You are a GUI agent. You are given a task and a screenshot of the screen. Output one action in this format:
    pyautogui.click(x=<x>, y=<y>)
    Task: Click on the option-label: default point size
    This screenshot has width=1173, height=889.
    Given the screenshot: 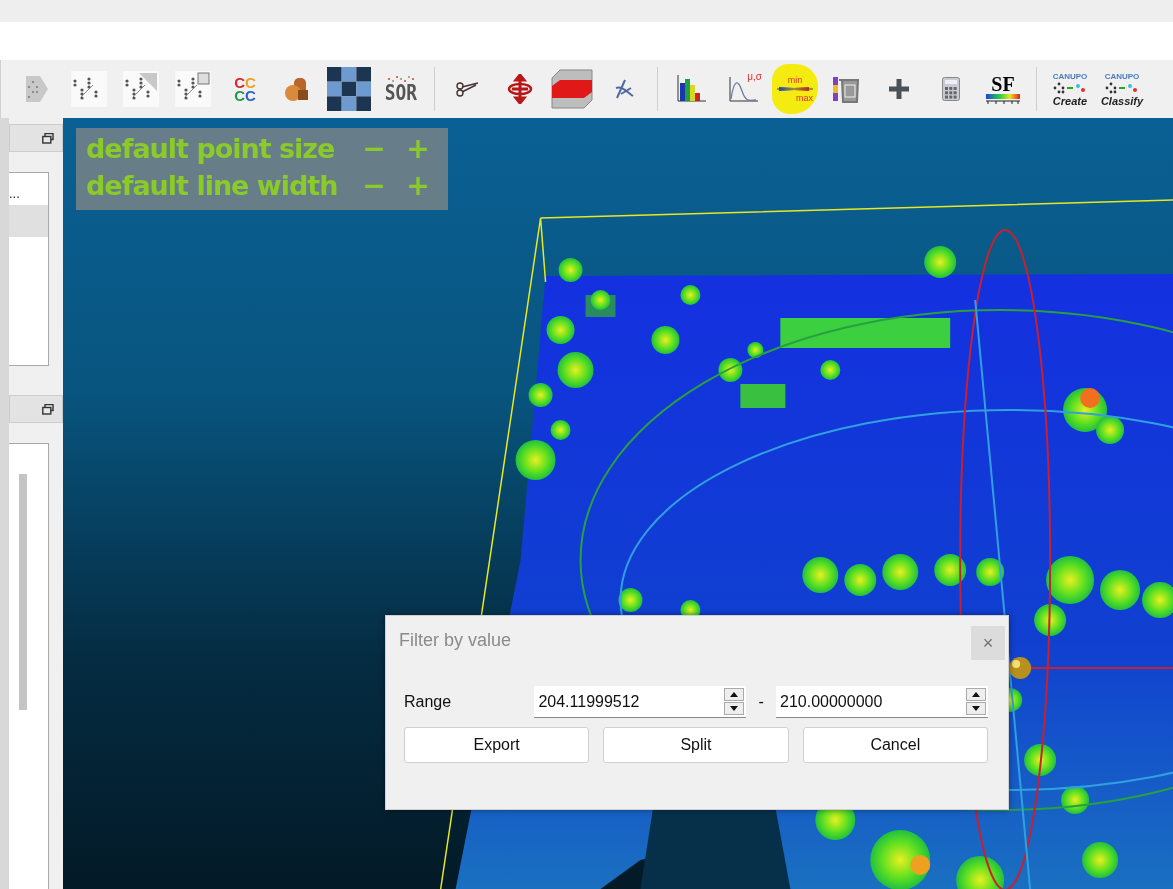 What is the action you would take?
    pyautogui.click(x=211, y=148)
    